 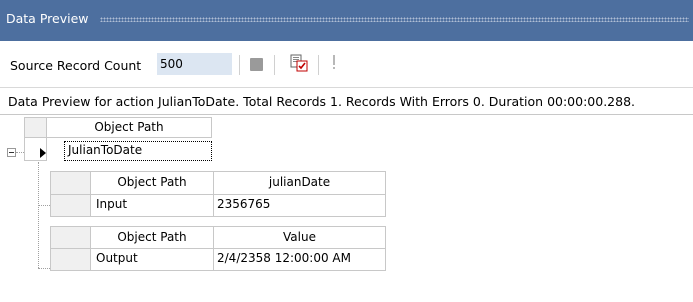 What do you see at coordinates (152, 205) in the screenshot?
I see `object-path-cell: Input` at bounding box center [152, 205].